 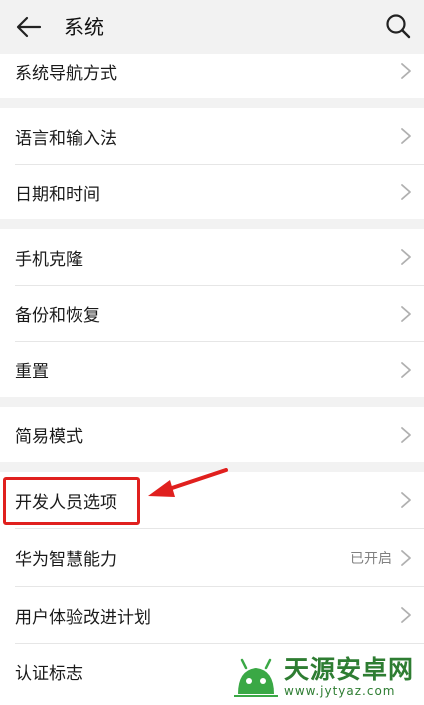 I want to click on arrow-left-icon, so click(x=29, y=27).